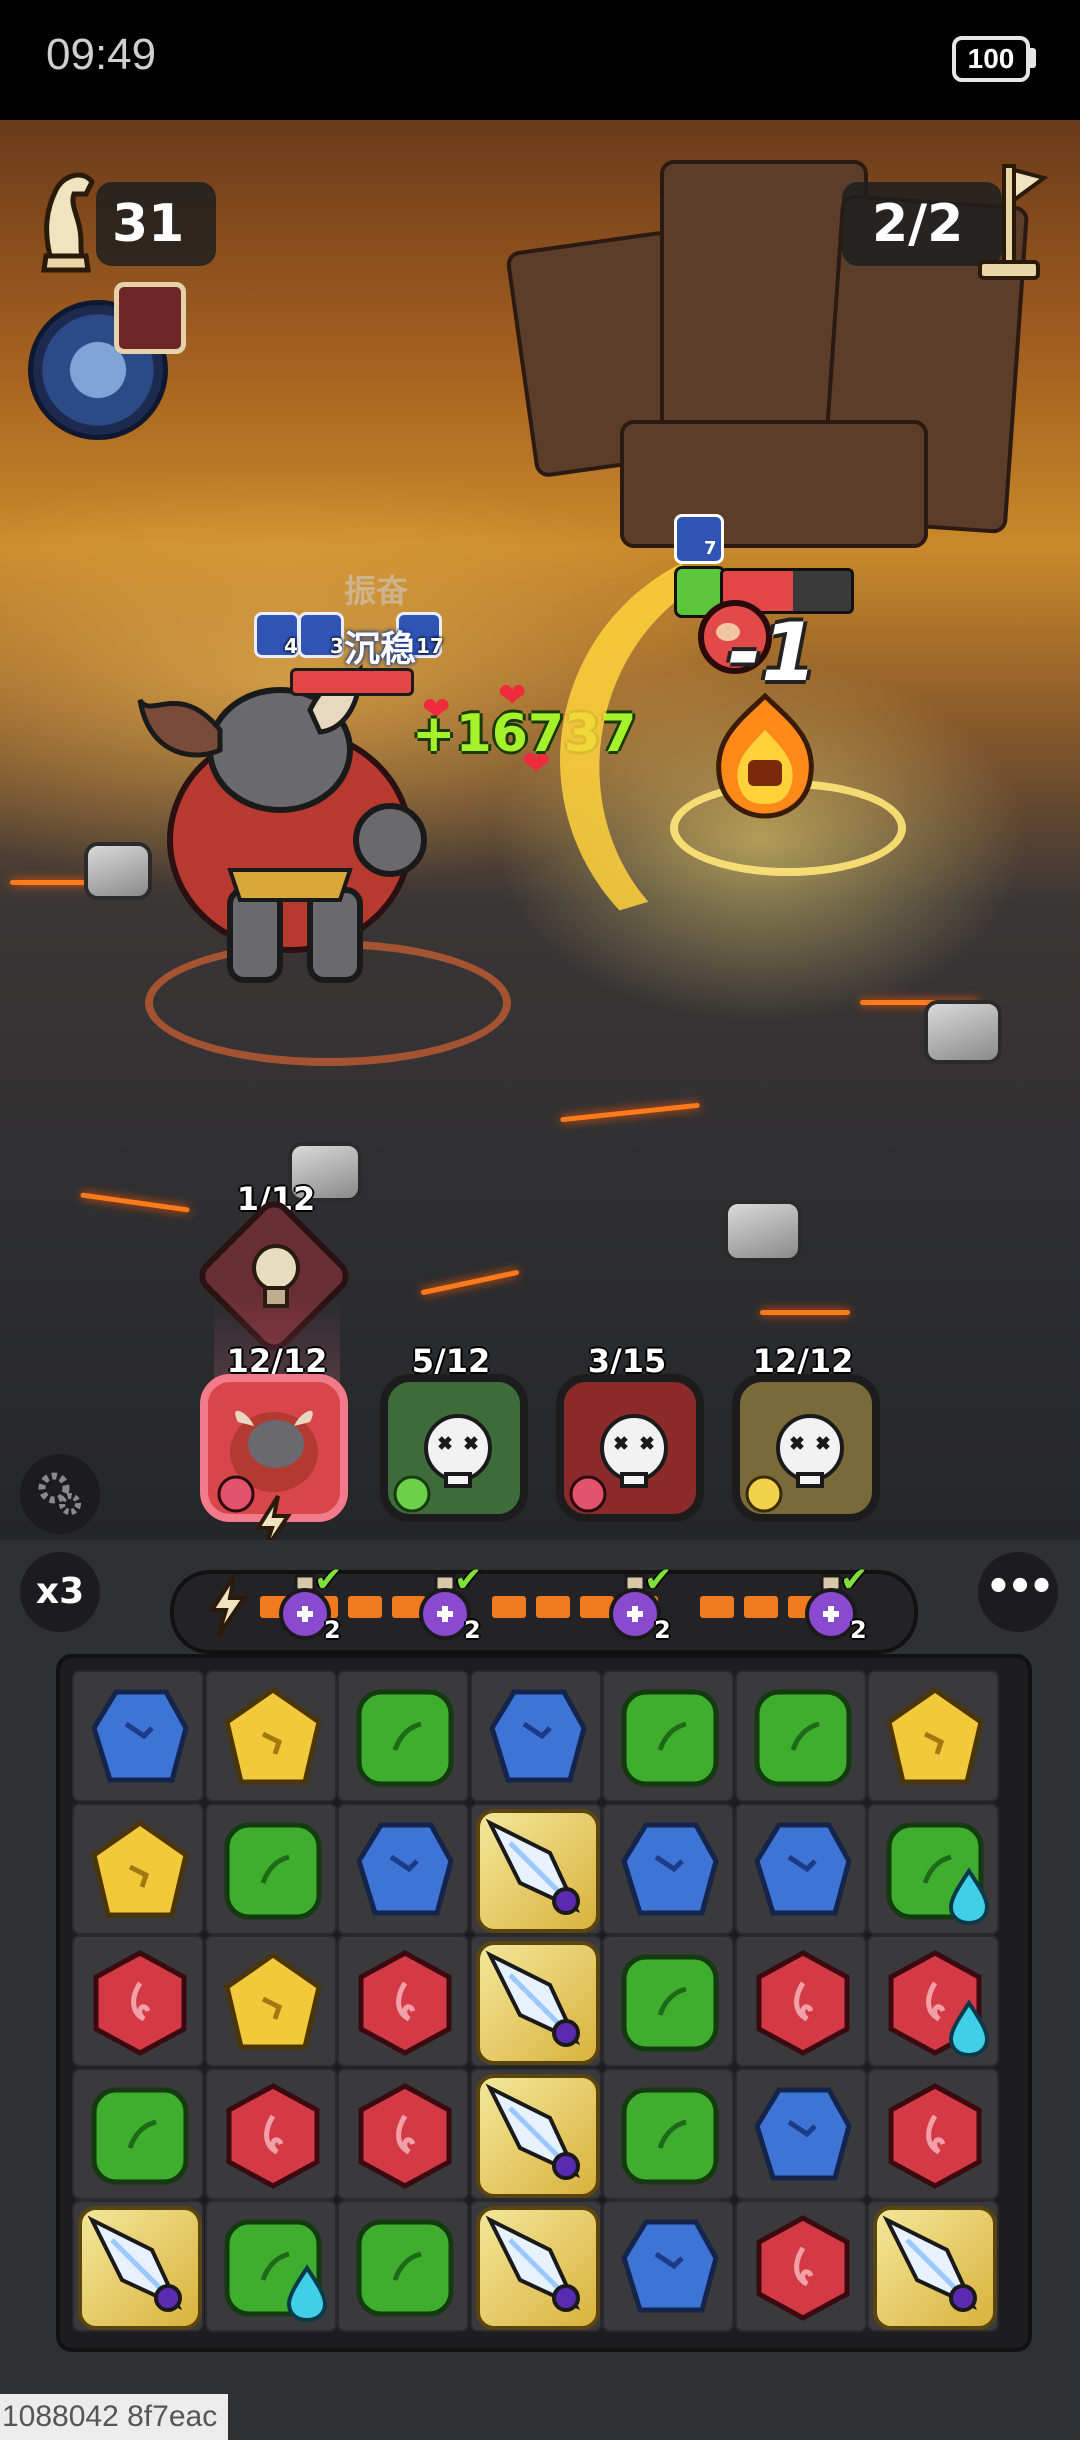  I want to click on light-element-icon, so click(764, 1494).